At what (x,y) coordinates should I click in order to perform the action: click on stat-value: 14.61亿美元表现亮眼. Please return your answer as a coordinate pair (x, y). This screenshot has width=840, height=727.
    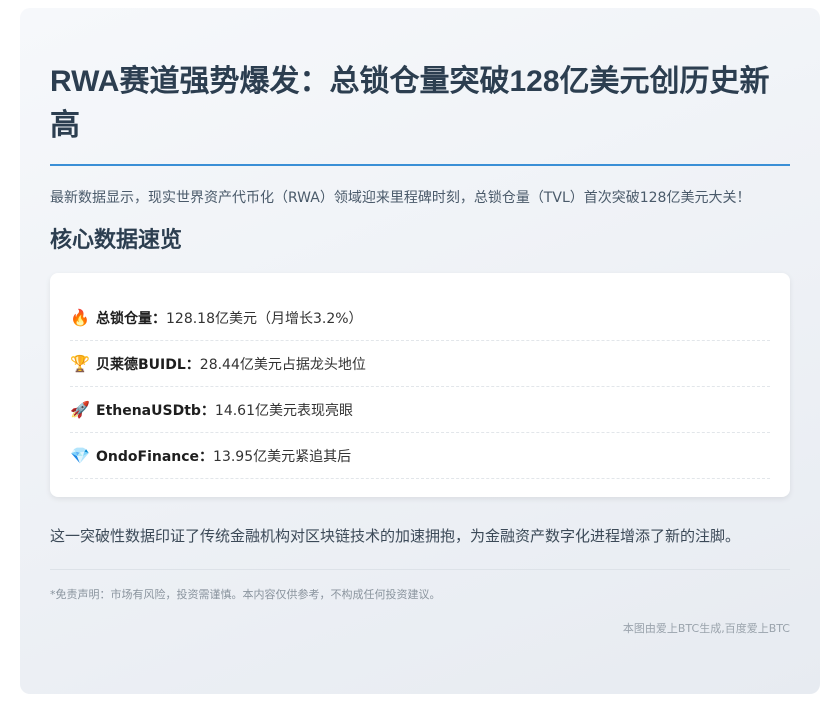
    Looking at the image, I should click on (284, 410).